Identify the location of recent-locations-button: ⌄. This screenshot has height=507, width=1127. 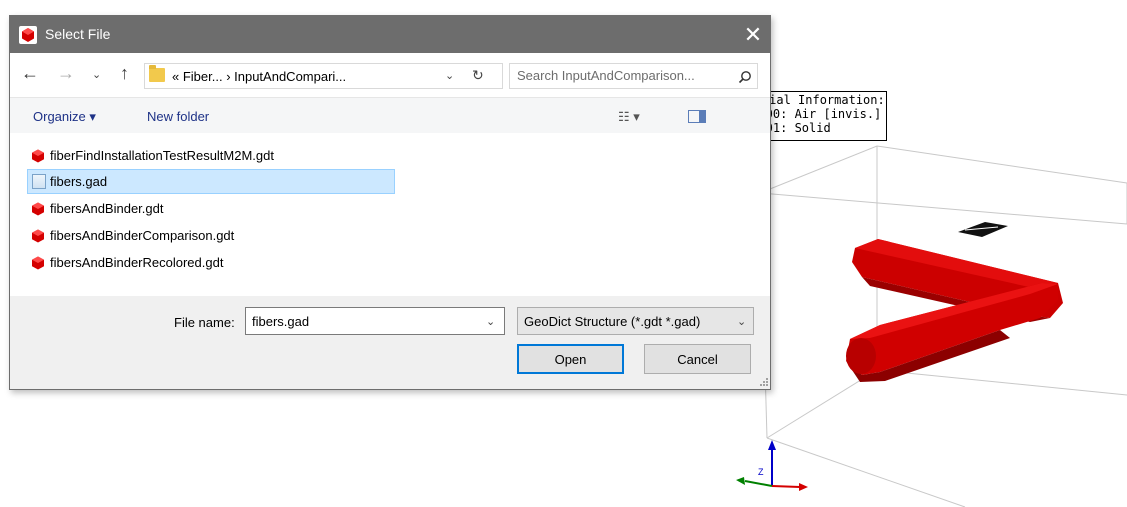
(96, 74).